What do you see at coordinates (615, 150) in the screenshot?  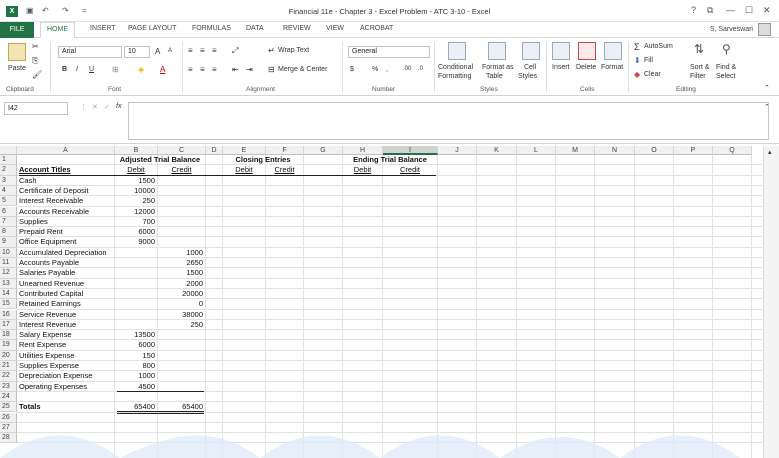 I see `column-header-n: N` at bounding box center [615, 150].